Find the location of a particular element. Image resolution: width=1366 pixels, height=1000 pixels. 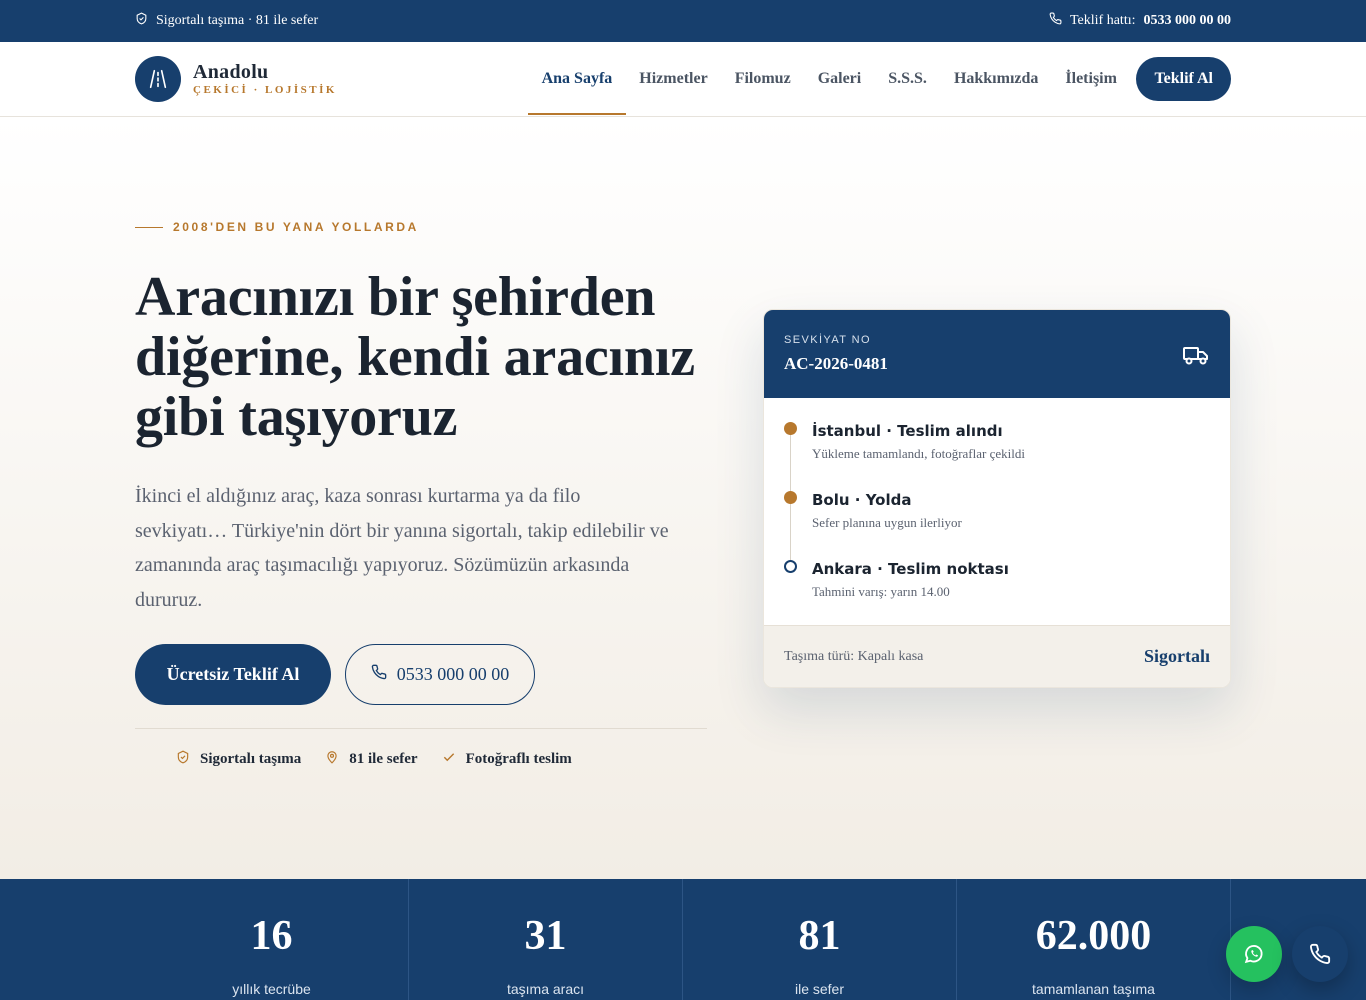

whatsapp-button is located at coordinates (1254, 954).